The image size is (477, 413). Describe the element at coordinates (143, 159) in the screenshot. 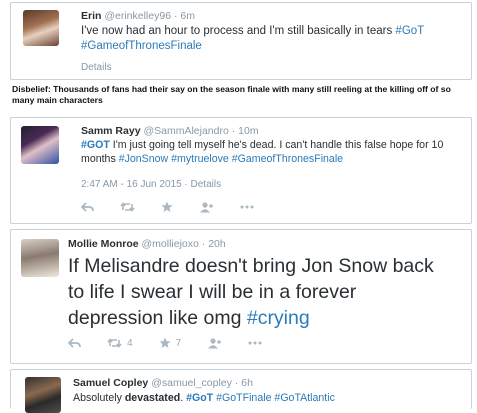

I see `hashtag-link: #JonSnow` at that location.